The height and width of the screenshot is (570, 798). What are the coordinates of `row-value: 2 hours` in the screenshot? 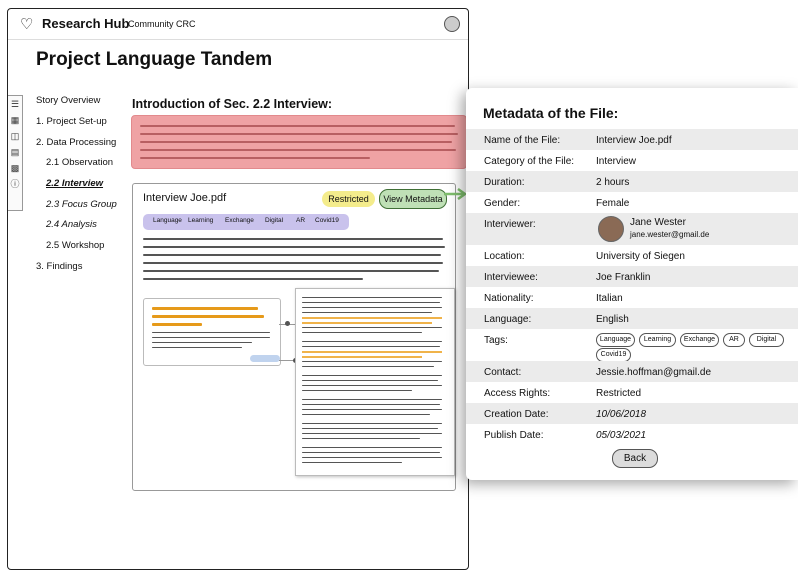 It's located at (613, 182).